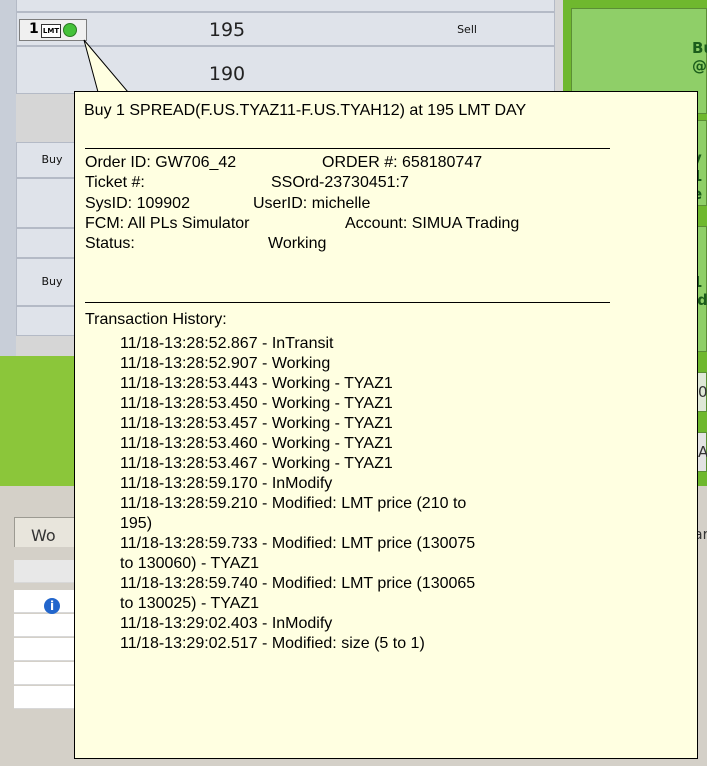 The image size is (707, 766). What do you see at coordinates (156, 319) in the screenshot?
I see `history-title: Transaction History:` at bounding box center [156, 319].